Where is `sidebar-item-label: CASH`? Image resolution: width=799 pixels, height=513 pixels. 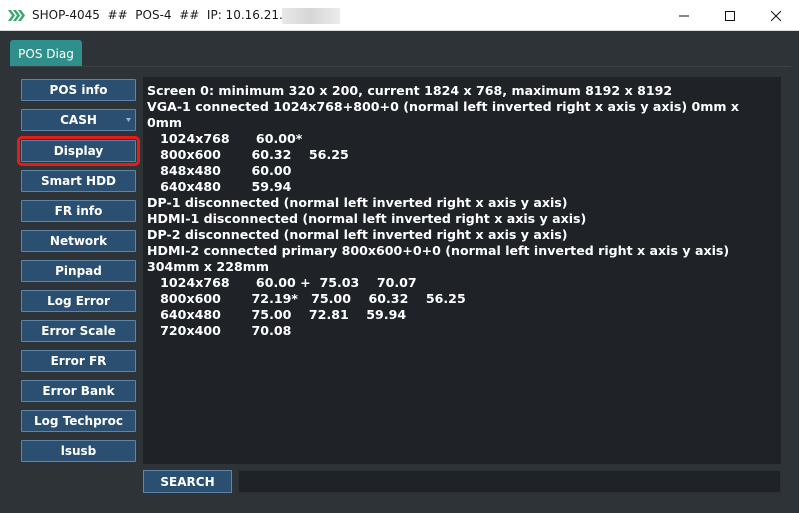 sidebar-item-label: CASH is located at coordinates (78, 120).